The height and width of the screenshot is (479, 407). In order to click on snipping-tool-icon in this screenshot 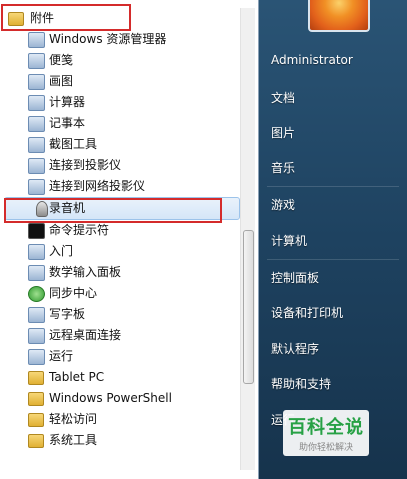, I will do `click(36, 145)`.